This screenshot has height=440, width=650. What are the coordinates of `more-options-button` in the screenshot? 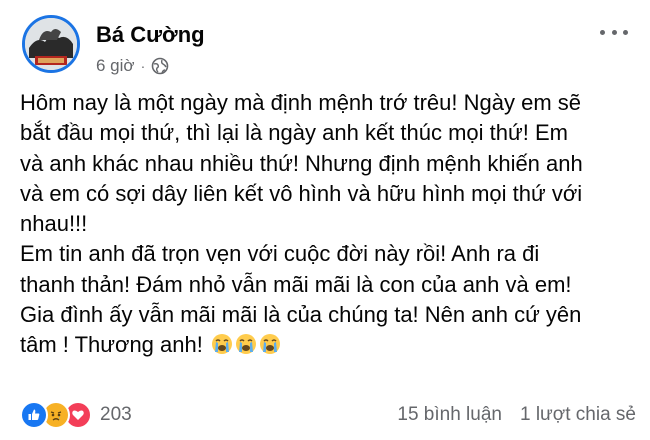 It's located at (614, 32).